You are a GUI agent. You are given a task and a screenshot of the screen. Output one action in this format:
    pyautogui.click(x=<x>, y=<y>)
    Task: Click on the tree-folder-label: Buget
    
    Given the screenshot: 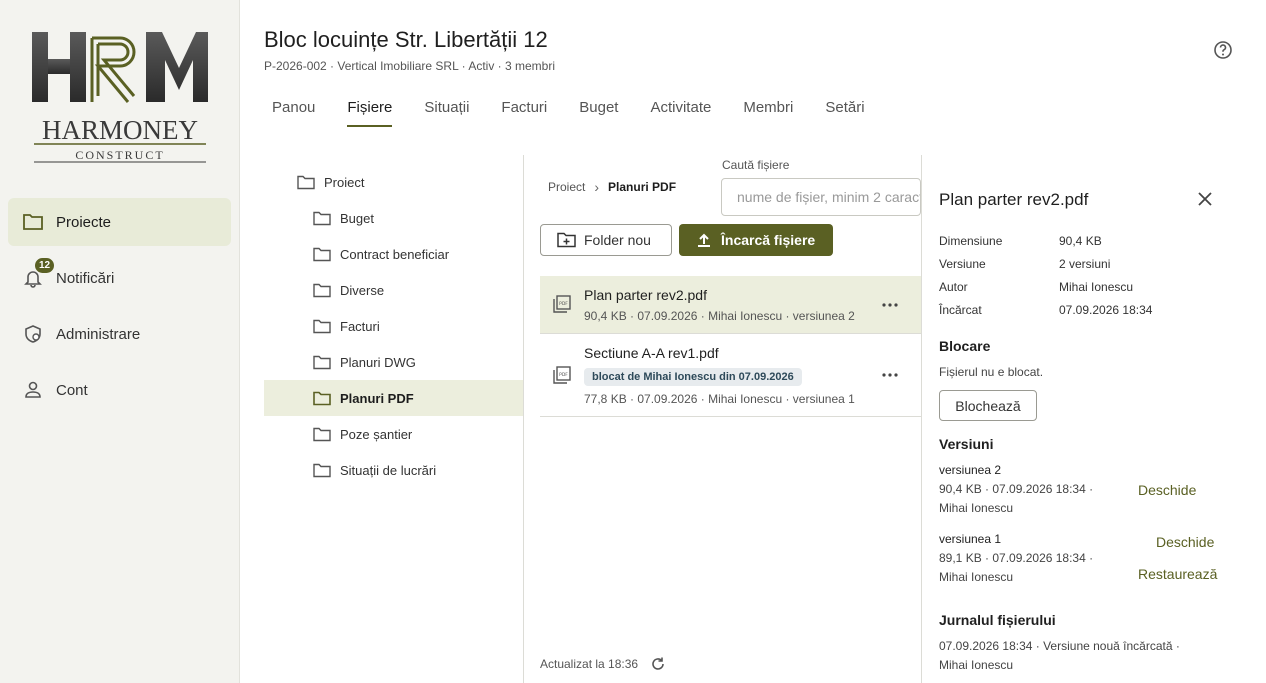 What is the action you would take?
    pyautogui.click(x=357, y=218)
    